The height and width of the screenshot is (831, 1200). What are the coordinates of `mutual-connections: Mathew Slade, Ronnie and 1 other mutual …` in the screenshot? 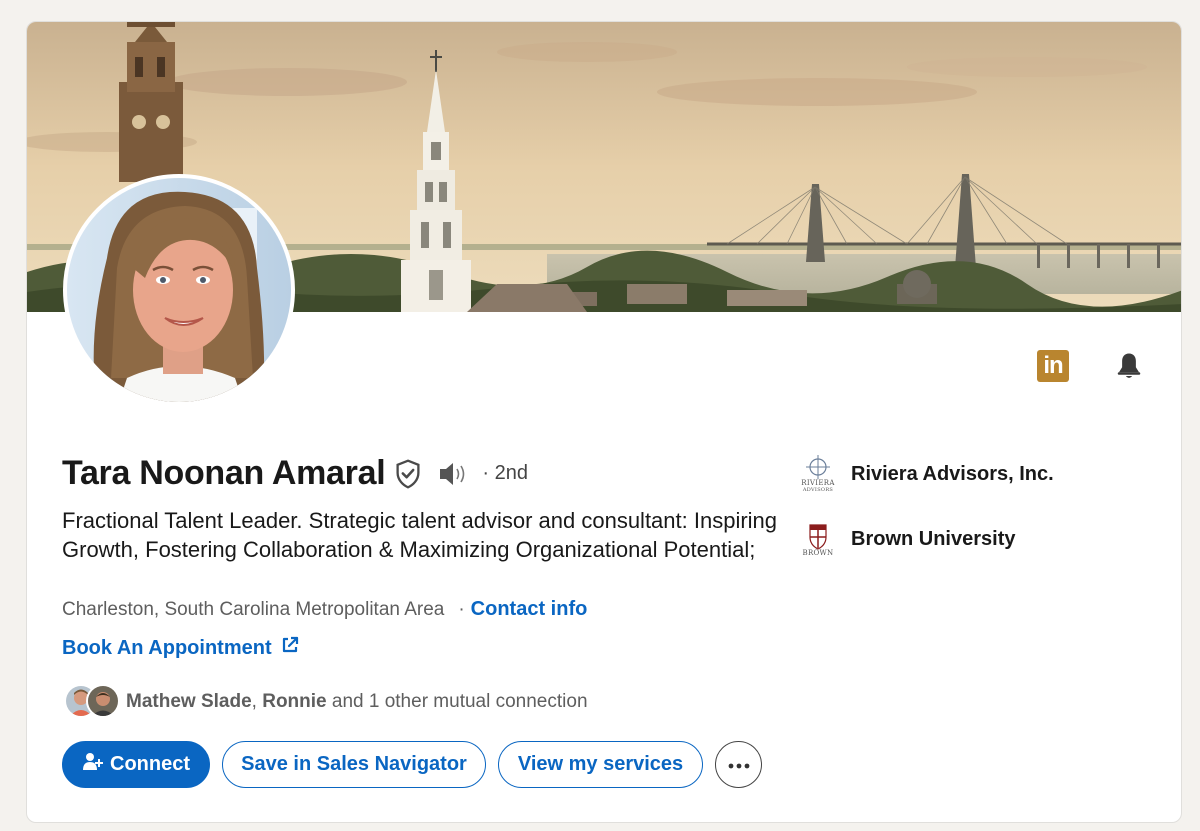 It's located at (326, 702).